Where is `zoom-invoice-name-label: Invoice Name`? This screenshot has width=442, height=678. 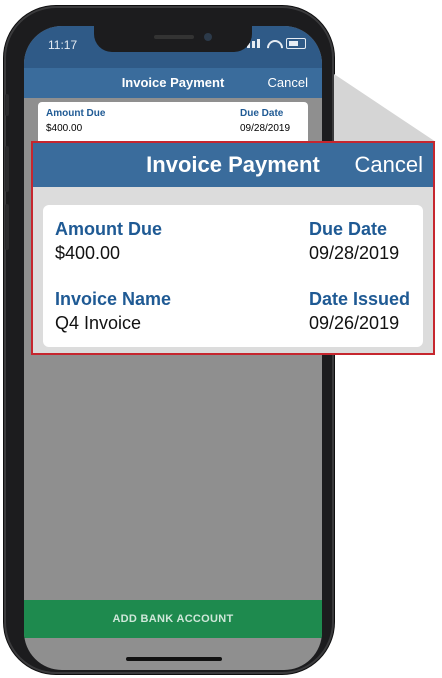 zoom-invoice-name-label: Invoice Name is located at coordinates (113, 299).